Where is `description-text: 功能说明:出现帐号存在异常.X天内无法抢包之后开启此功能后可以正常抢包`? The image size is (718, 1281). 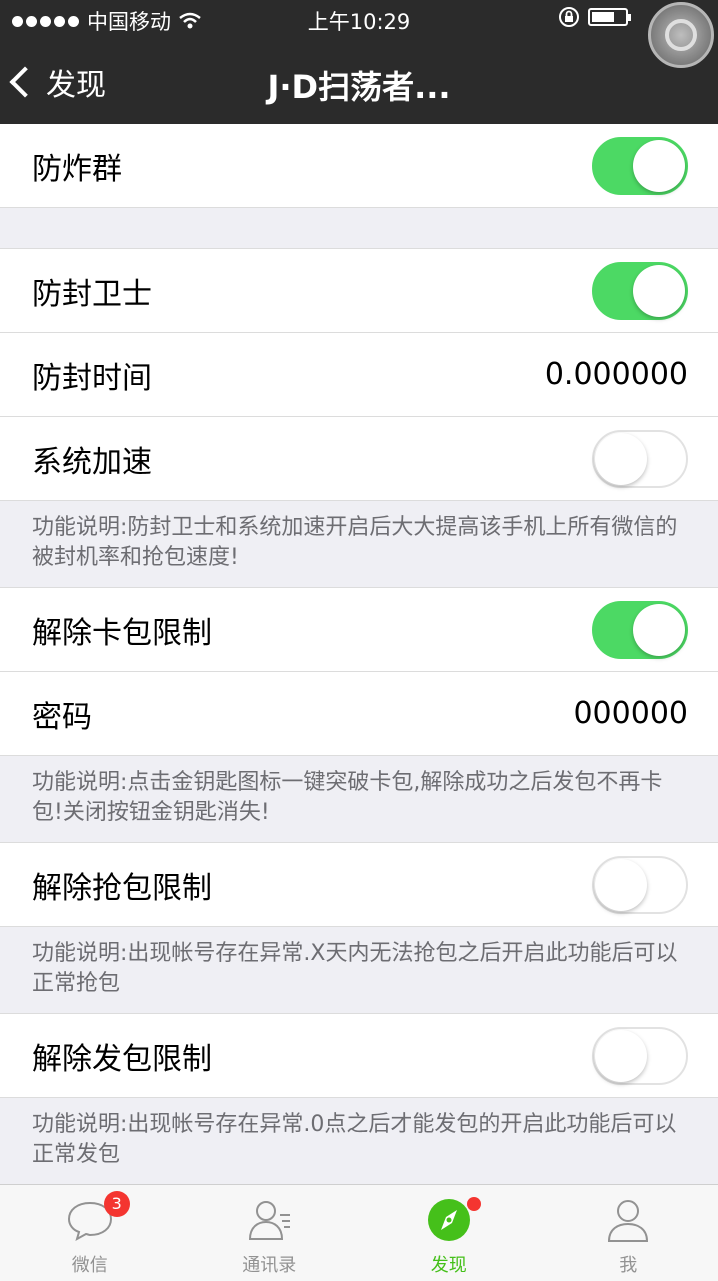 description-text: 功能说明:出现帐号存在异常.X天内无法抢包之后开启此功能后可以正常抢包 is located at coordinates (359, 970).